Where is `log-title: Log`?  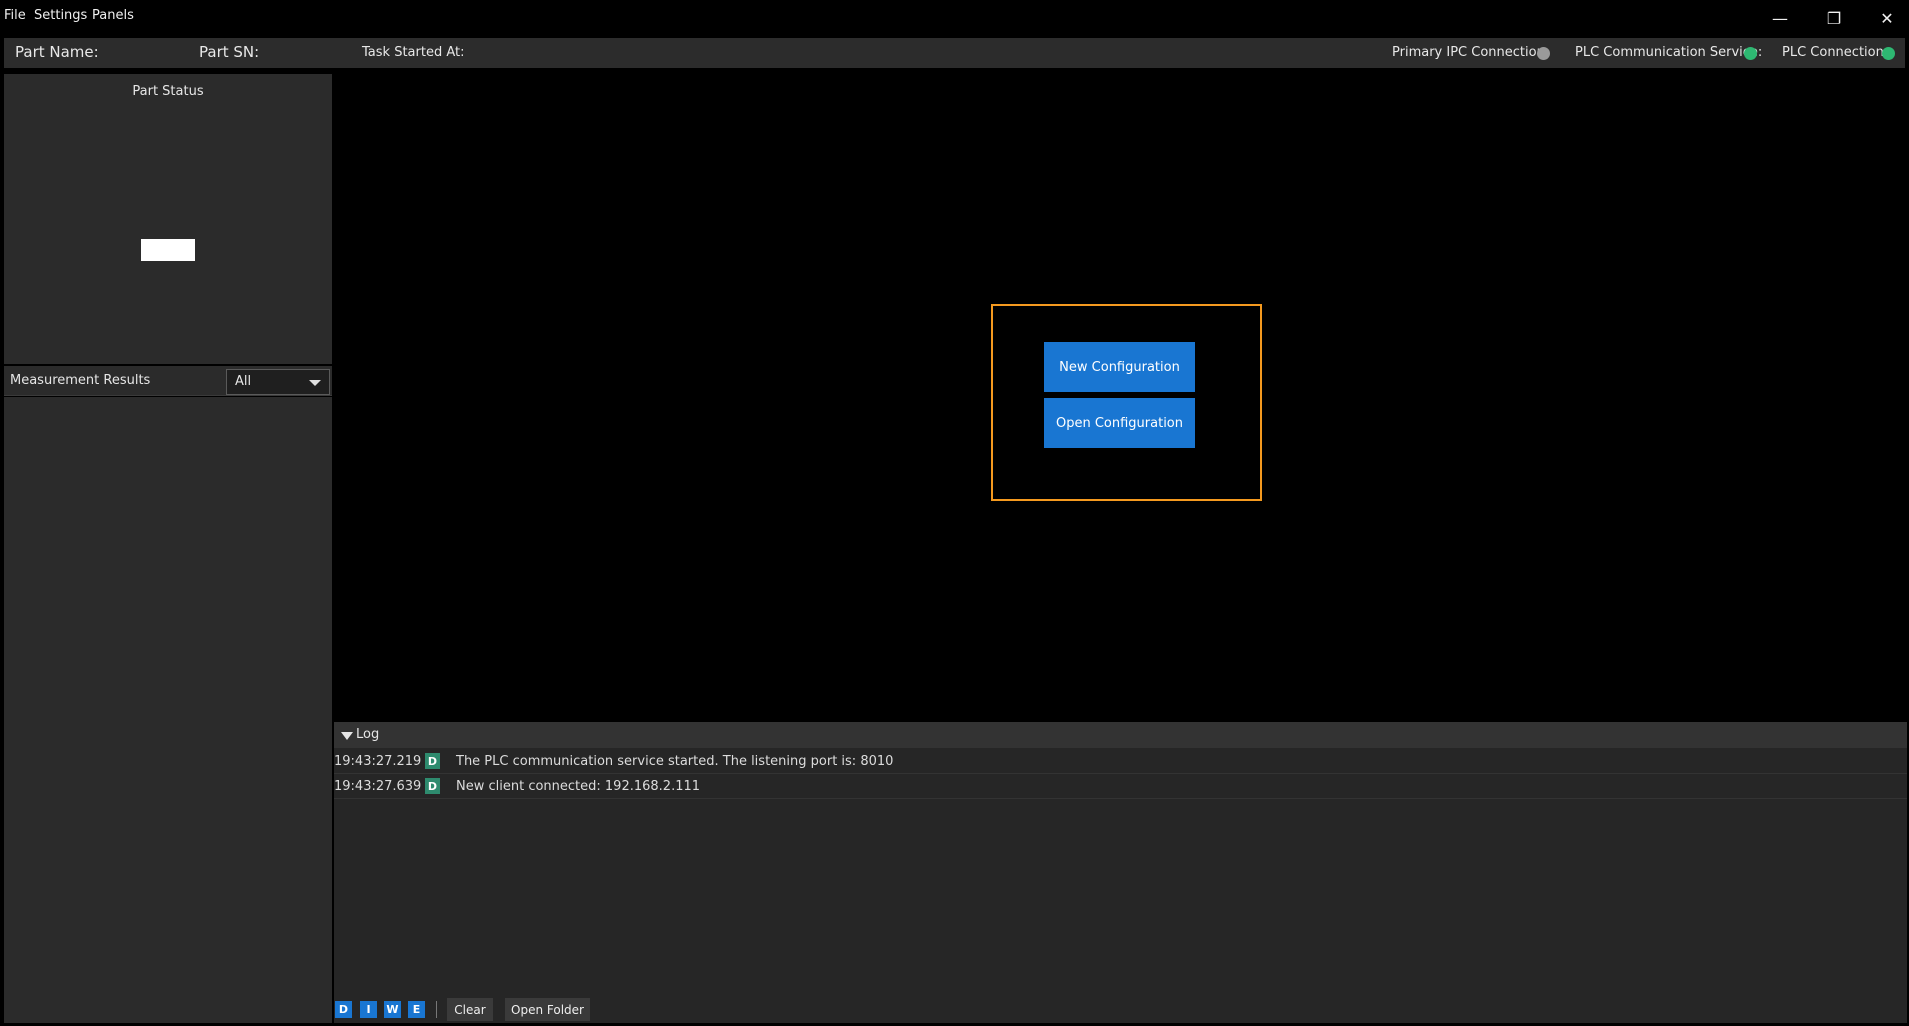
log-title: Log is located at coordinates (368, 734).